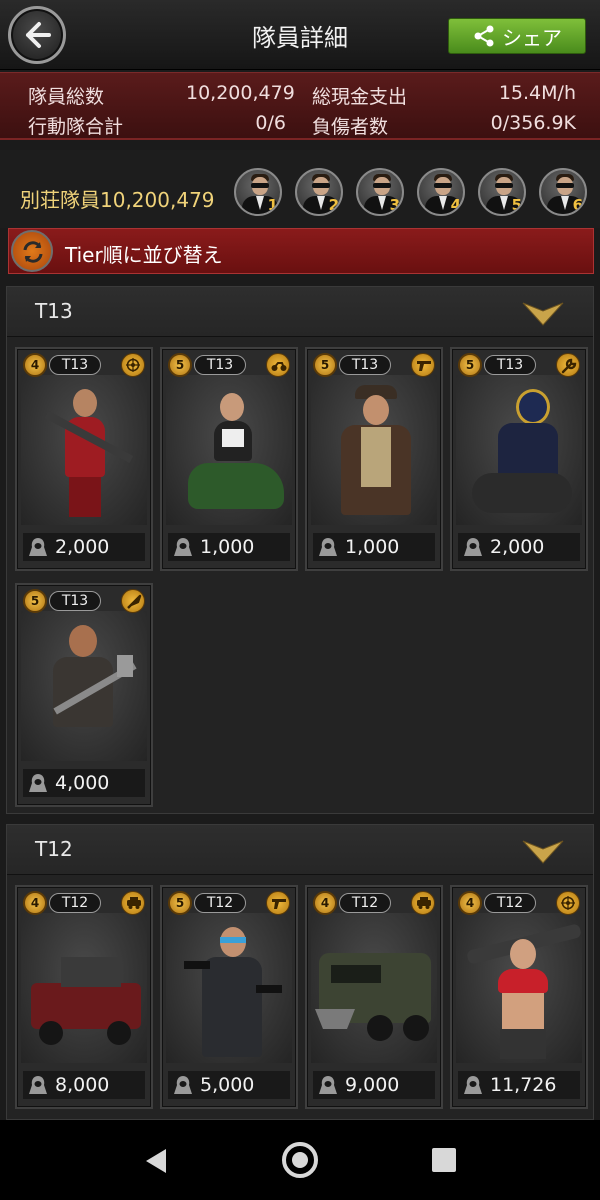 This screenshot has height=1200, width=600. What do you see at coordinates (441, 192) in the screenshot?
I see `agent-slot-4: 4` at bounding box center [441, 192].